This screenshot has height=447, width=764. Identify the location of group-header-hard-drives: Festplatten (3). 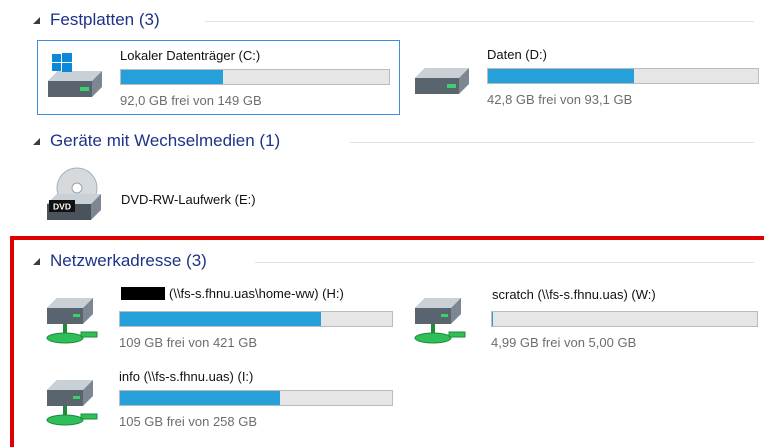
(382, 21).